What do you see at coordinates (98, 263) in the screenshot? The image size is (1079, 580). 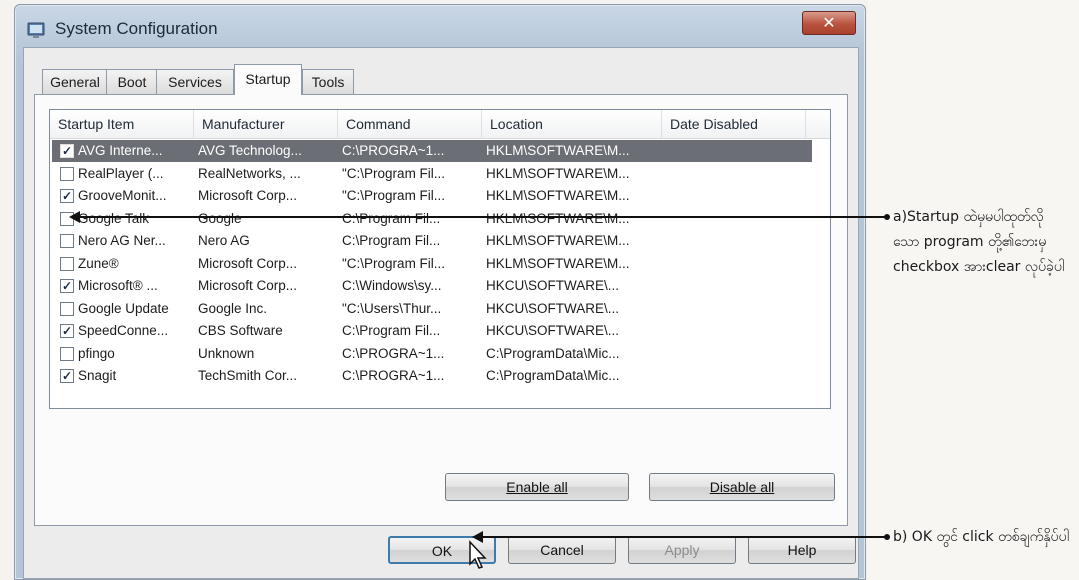 I see `startup-item-cell: Zune®` at bounding box center [98, 263].